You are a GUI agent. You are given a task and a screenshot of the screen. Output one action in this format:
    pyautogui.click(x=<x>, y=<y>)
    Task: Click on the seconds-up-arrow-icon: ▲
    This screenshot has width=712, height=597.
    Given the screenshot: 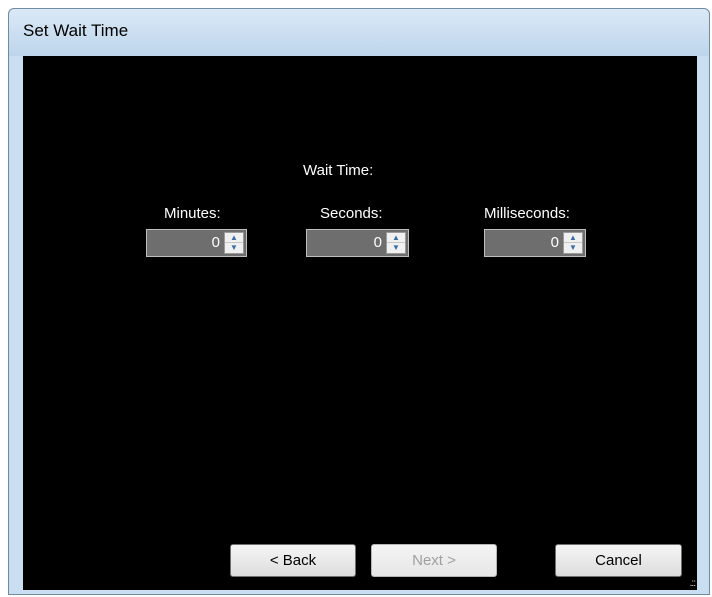 What is the action you would take?
    pyautogui.click(x=396, y=238)
    